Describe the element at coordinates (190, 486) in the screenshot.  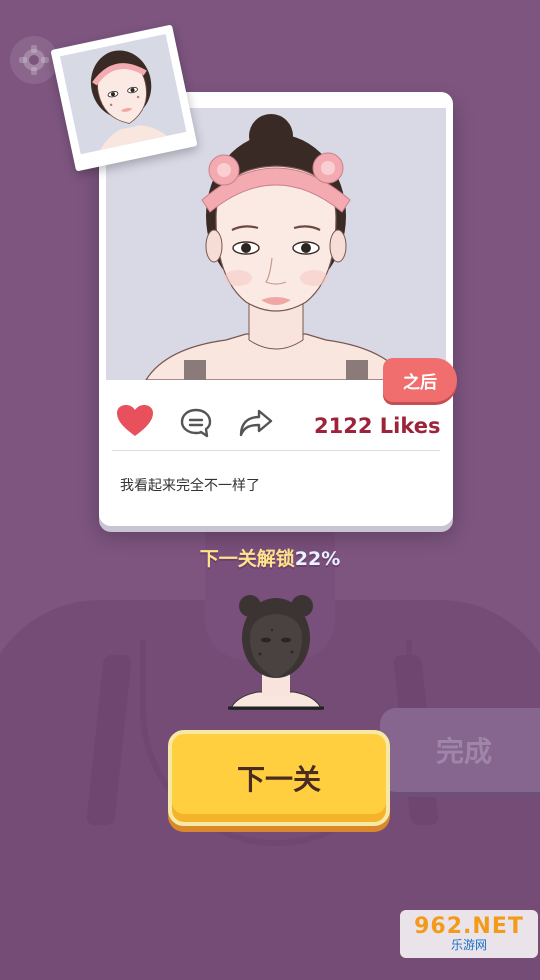
I see `post-caption: 我看起来完全不一样了` at that location.